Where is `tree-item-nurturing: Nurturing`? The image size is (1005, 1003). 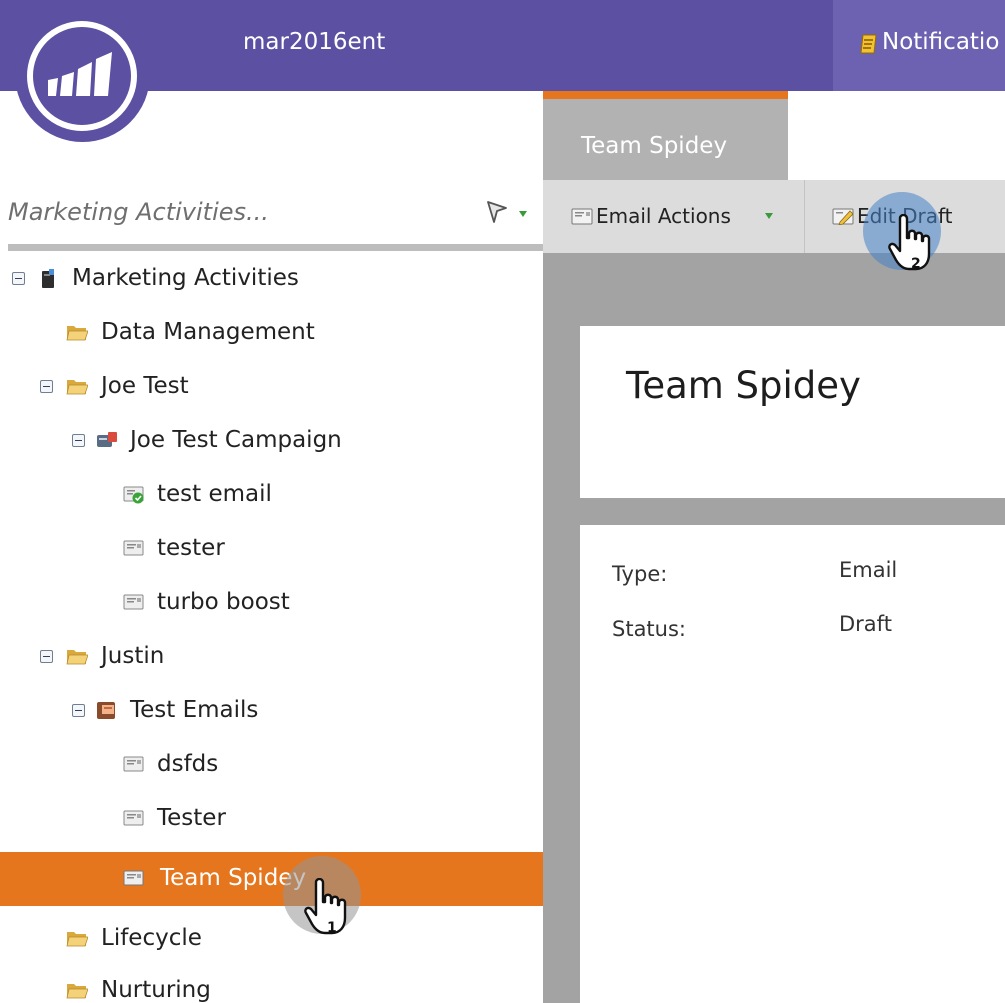
tree-item-nurturing: Nurturing is located at coordinates (271, 983).